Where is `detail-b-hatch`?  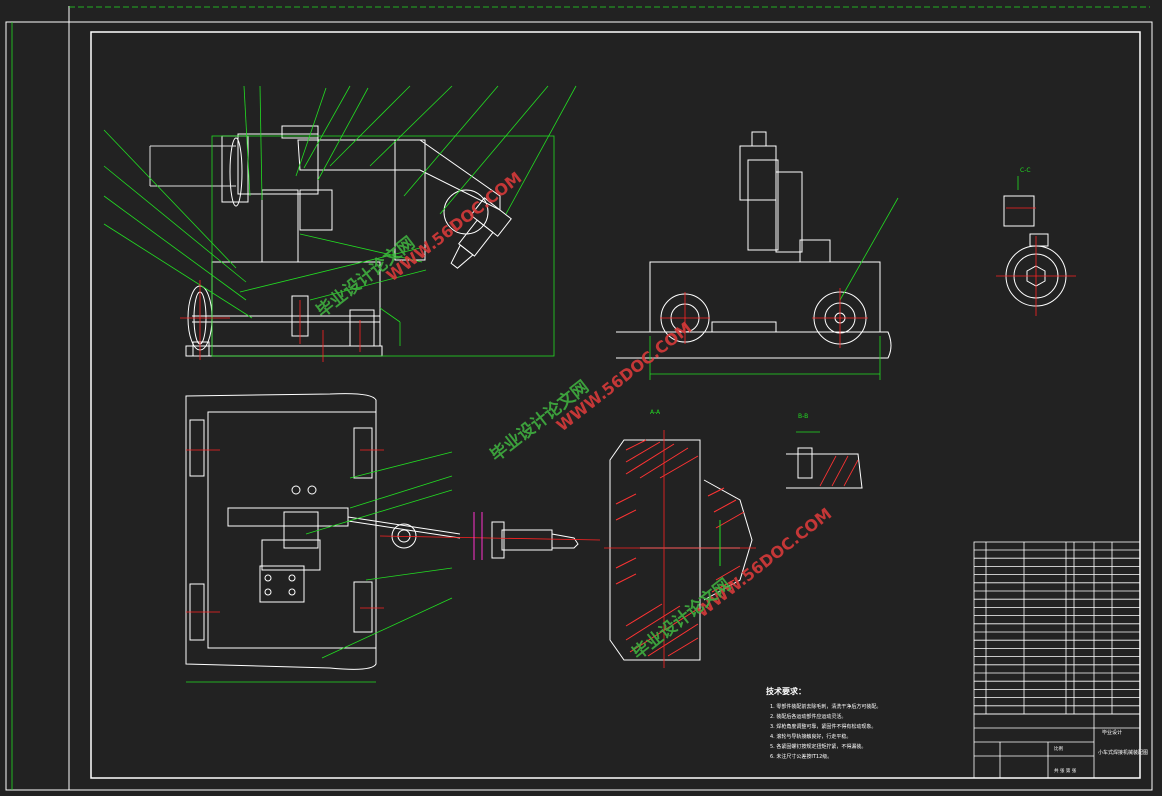 detail-b-hatch is located at coordinates (839, 471).